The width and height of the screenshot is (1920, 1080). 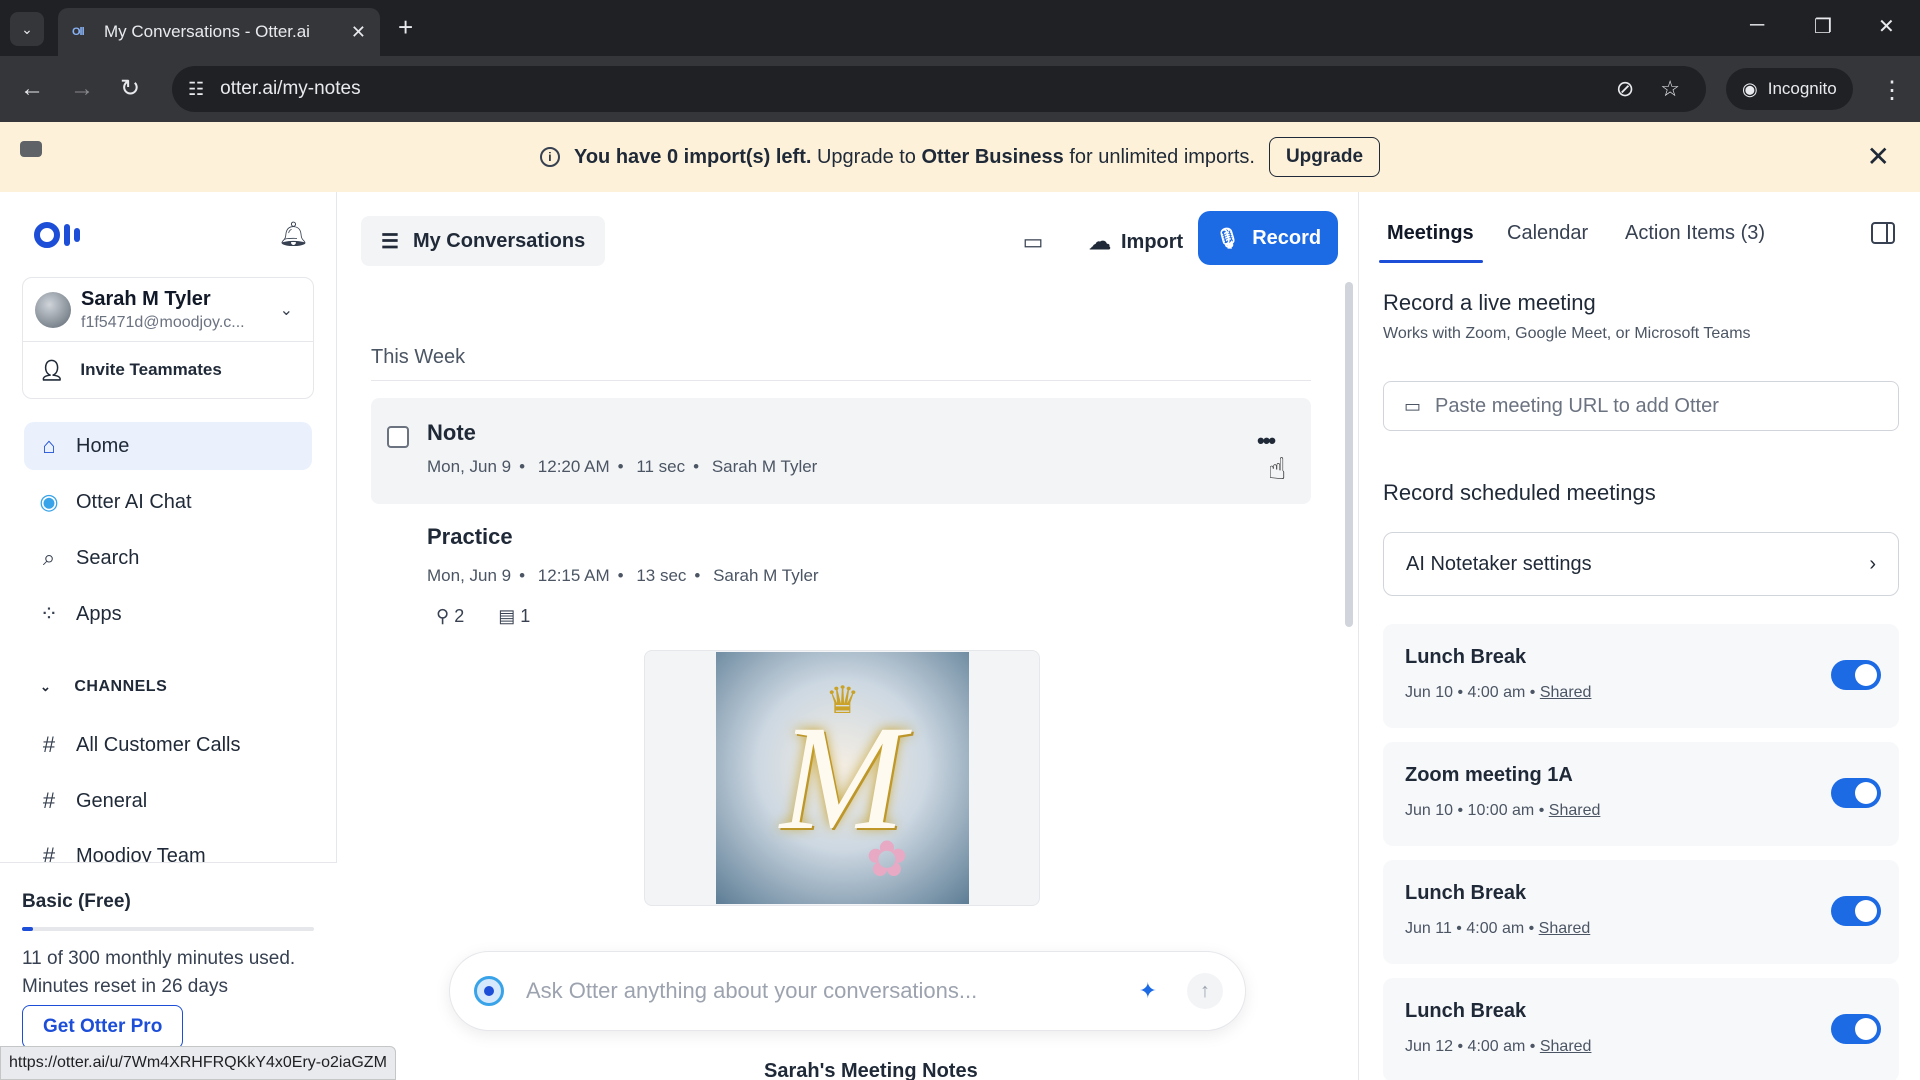 I want to click on banner-badge-icon, so click(x=31, y=149).